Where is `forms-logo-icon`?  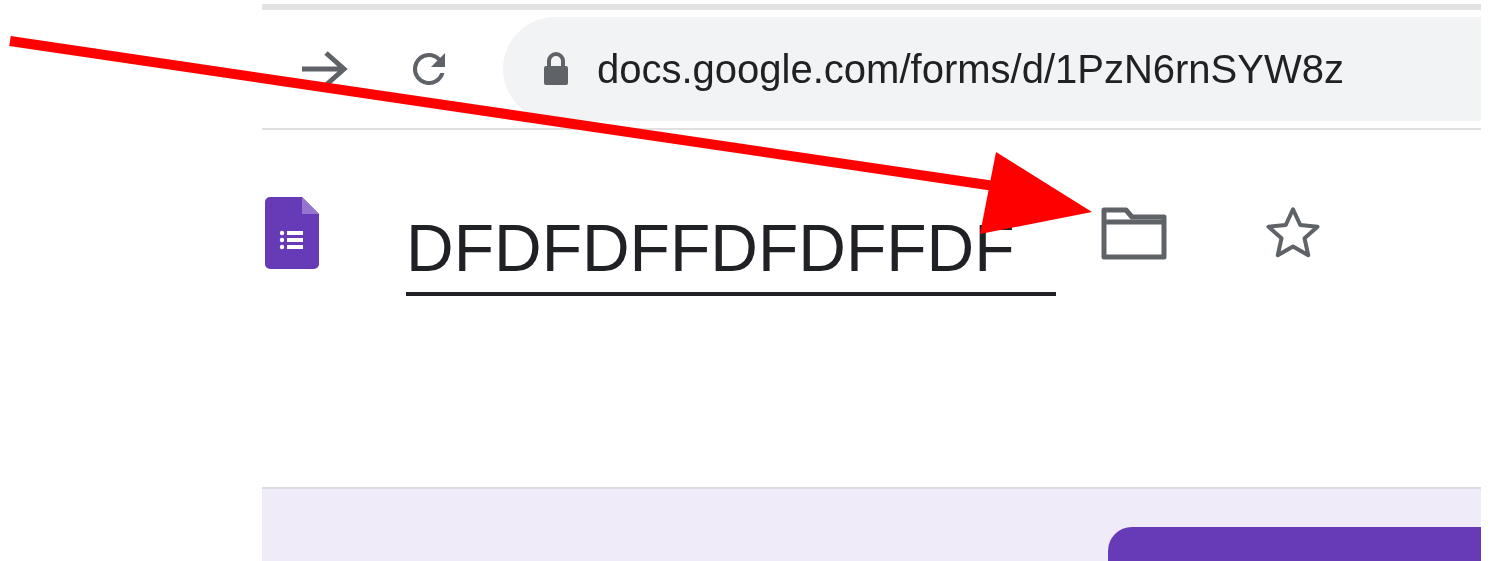
forms-logo-icon is located at coordinates (292, 233).